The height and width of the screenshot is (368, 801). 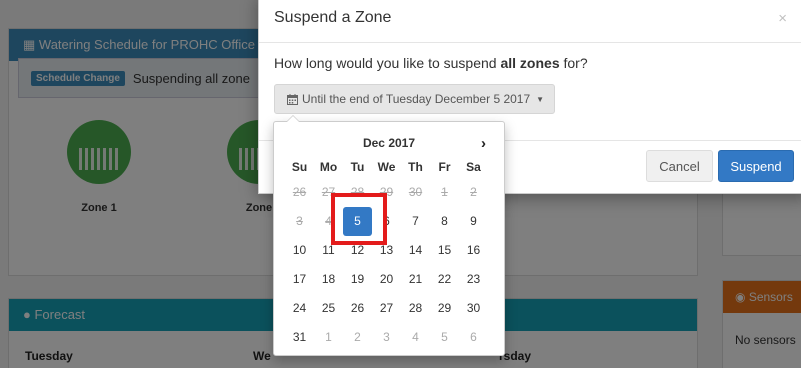 What do you see at coordinates (679, 166) in the screenshot?
I see `cancel-button: Cancel` at bounding box center [679, 166].